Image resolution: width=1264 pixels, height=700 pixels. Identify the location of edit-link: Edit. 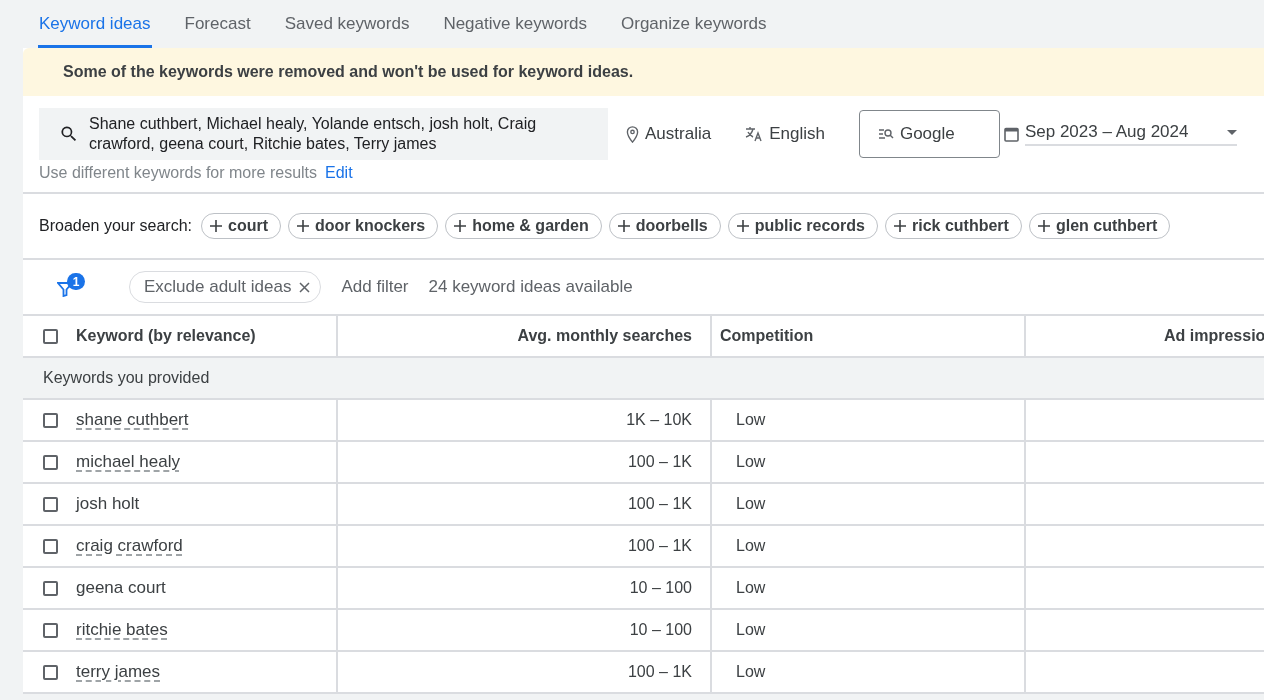
(339, 176).